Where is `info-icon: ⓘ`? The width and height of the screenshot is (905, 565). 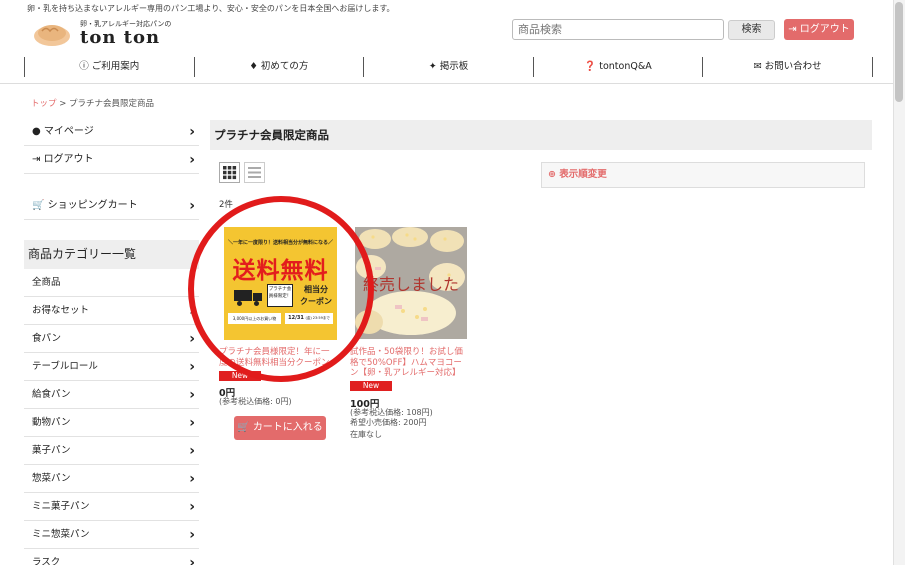
info-icon: ⓘ is located at coordinates (85, 66).